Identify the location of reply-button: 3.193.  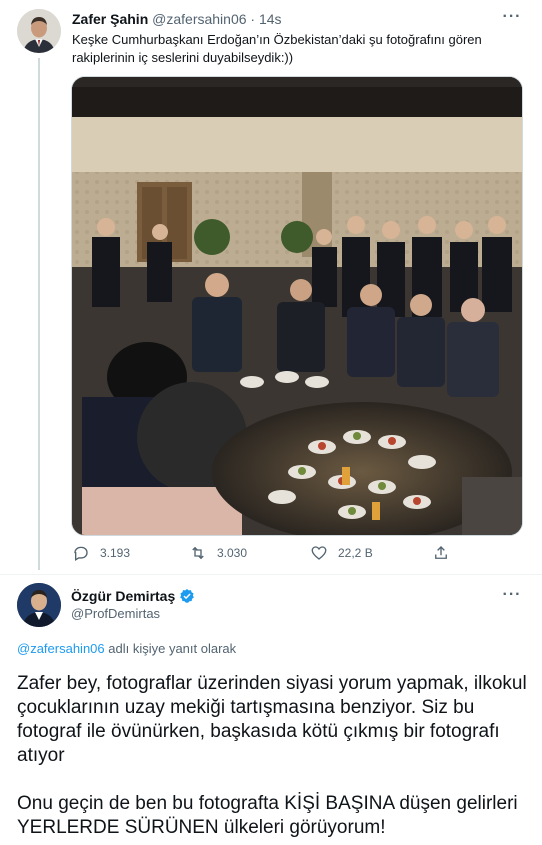
(101, 553).